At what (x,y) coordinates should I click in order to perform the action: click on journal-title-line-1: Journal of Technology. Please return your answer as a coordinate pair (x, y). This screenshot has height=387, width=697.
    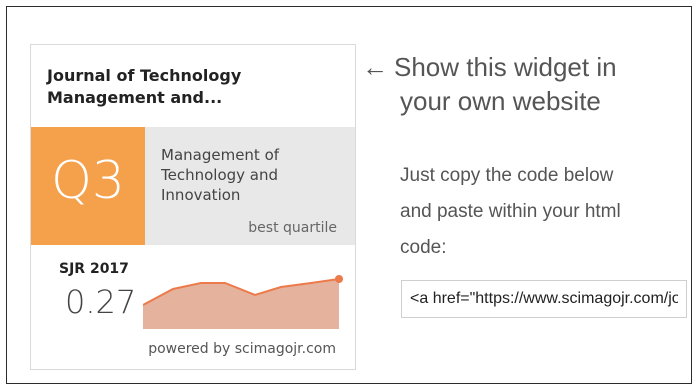
    Looking at the image, I should click on (144, 75).